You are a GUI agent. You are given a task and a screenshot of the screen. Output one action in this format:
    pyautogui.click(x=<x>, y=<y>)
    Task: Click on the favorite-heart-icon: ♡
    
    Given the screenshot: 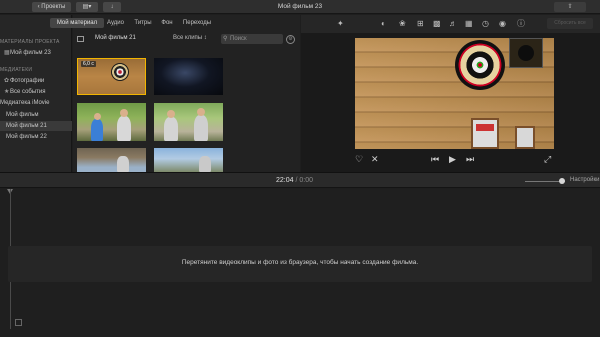 What is the action you would take?
    pyautogui.click(x=359, y=159)
    